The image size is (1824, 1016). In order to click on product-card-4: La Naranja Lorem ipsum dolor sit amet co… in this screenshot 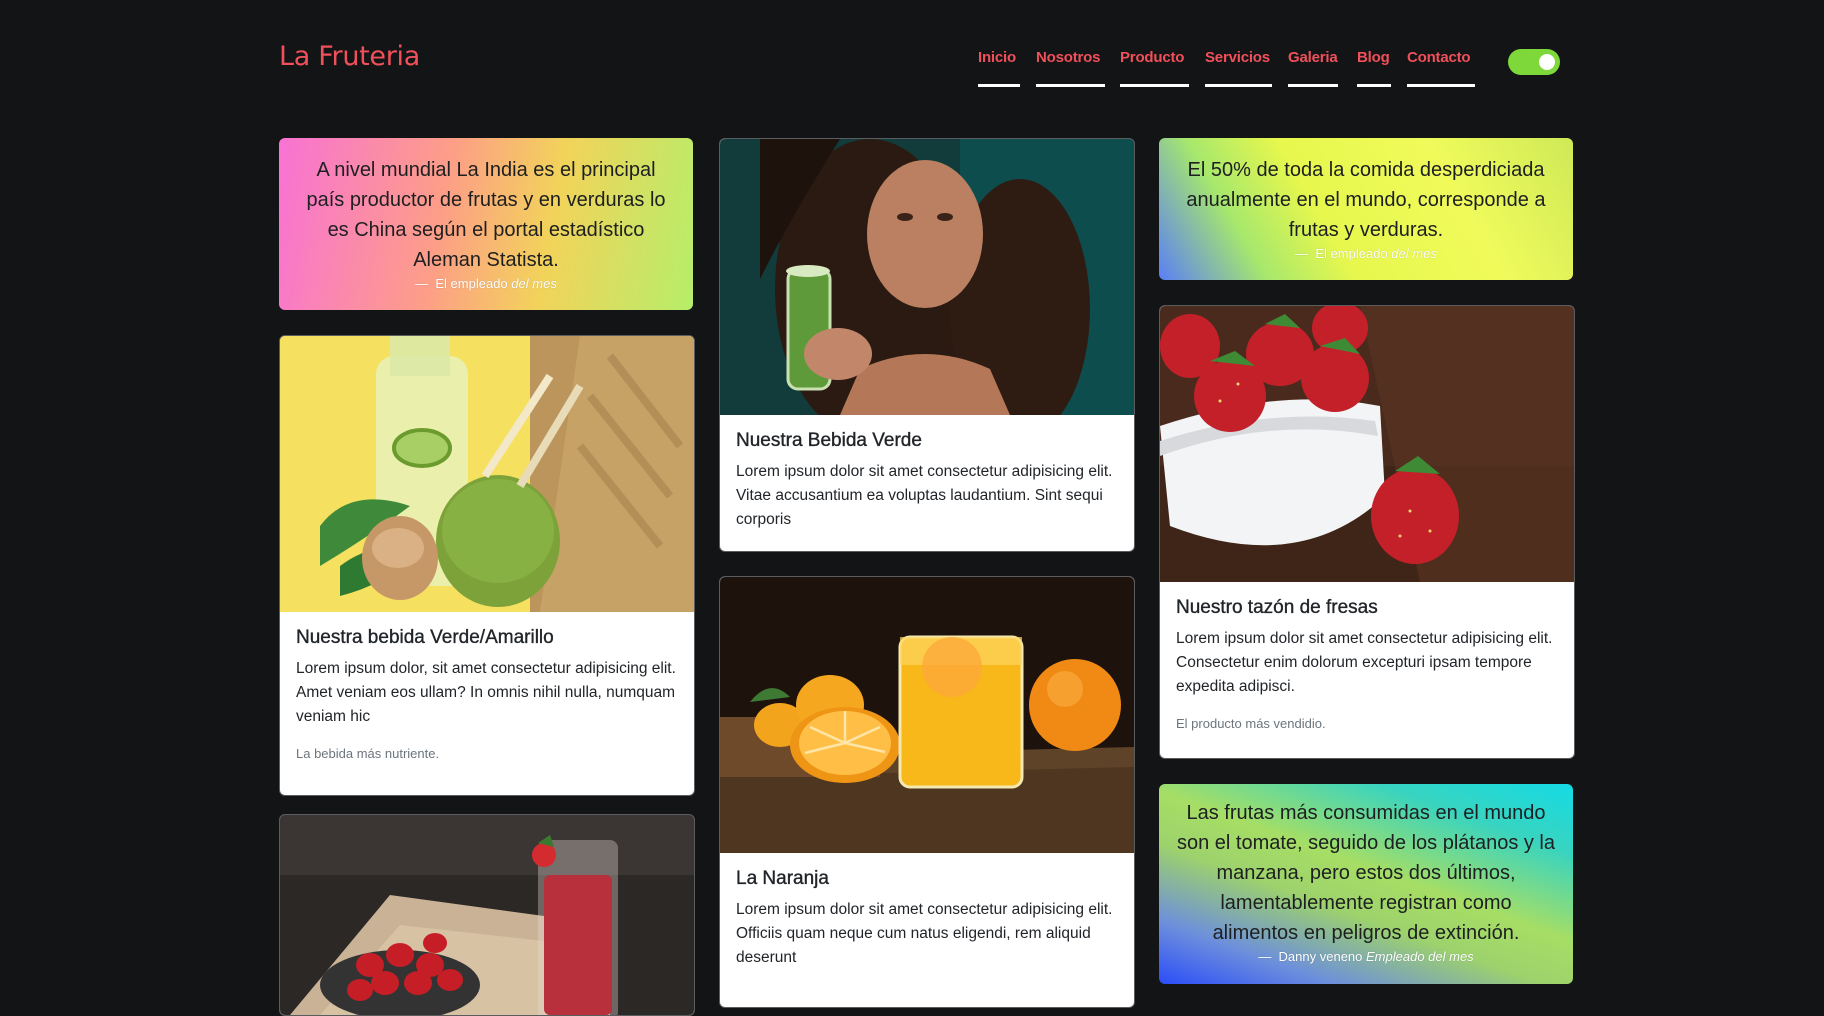, I will do `click(927, 792)`.